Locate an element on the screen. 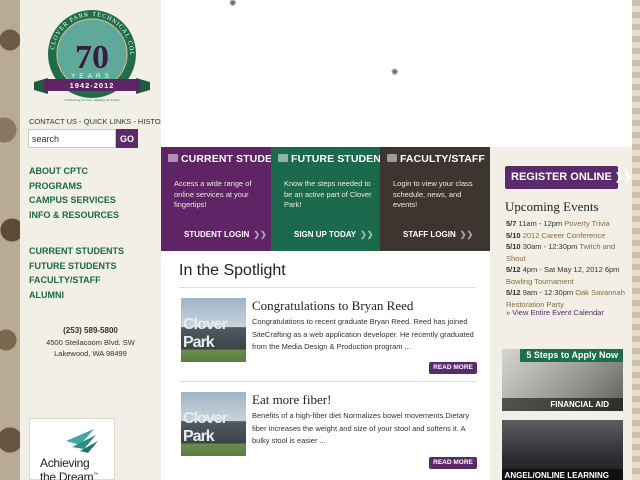 The image size is (640, 480). promo-label: FINANCIAL AID is located at coordinates (562, 404).